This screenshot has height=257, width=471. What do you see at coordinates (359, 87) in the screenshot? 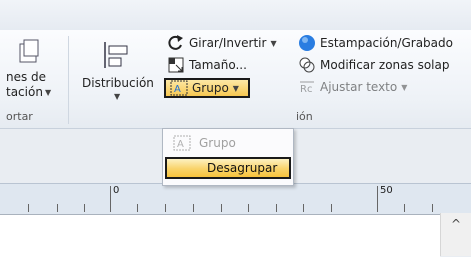
I see `adjust-text-label: Ajustar texto` at bounding box center [359, 87].